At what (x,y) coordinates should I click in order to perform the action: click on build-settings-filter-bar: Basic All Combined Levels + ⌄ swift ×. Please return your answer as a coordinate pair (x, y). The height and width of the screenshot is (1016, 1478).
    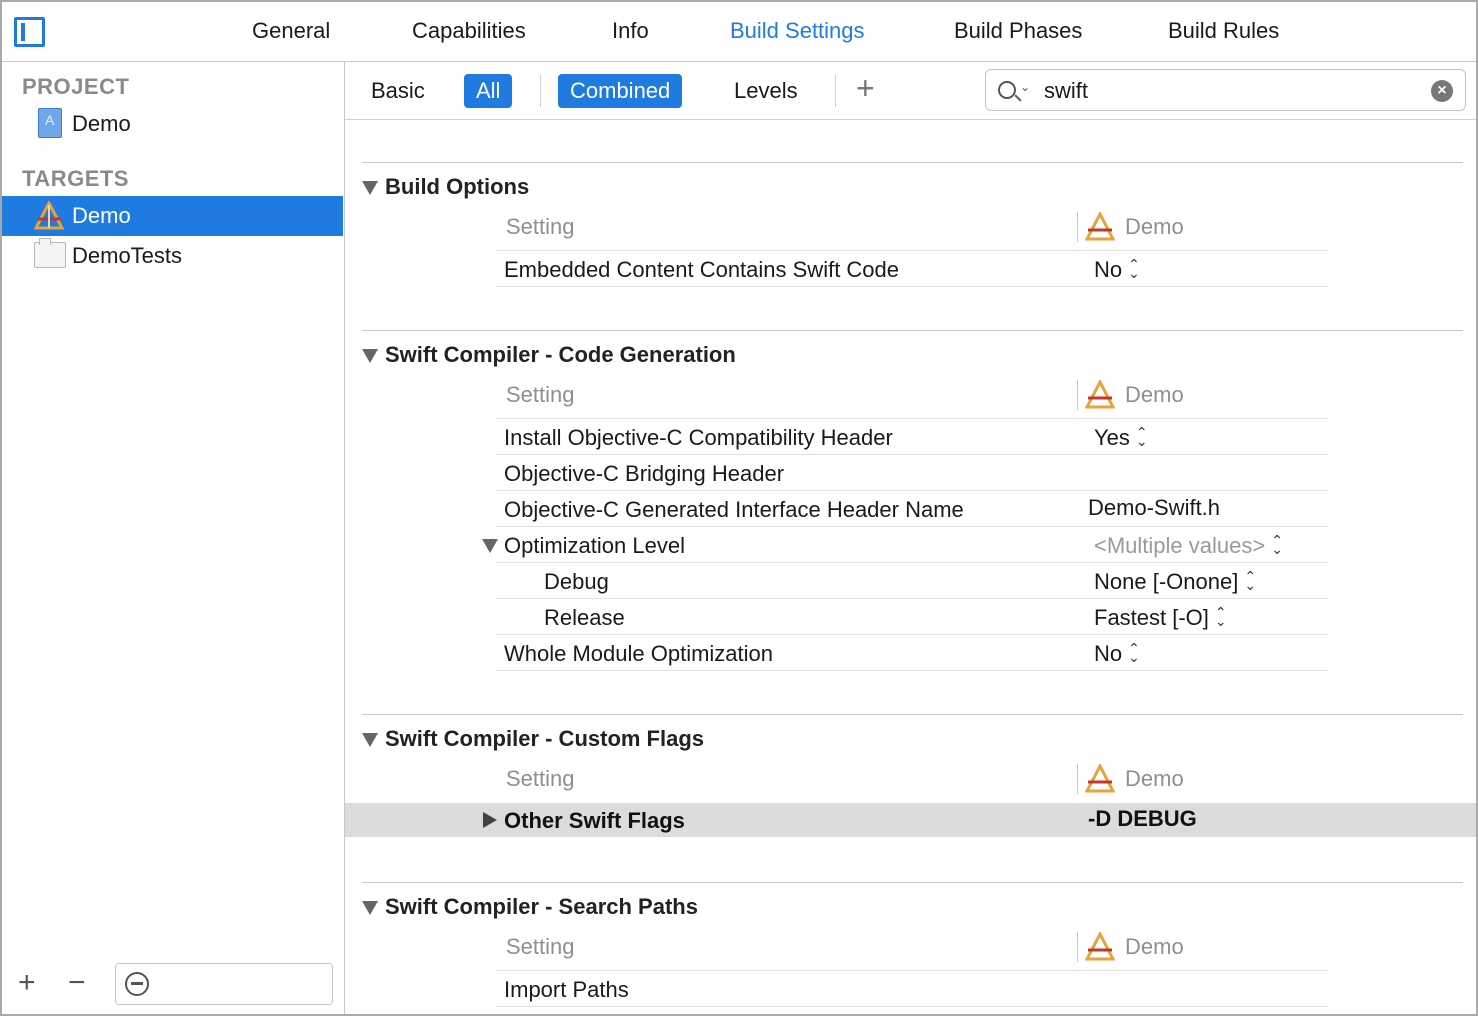
    Looking at the image, I should click on (910, 91).